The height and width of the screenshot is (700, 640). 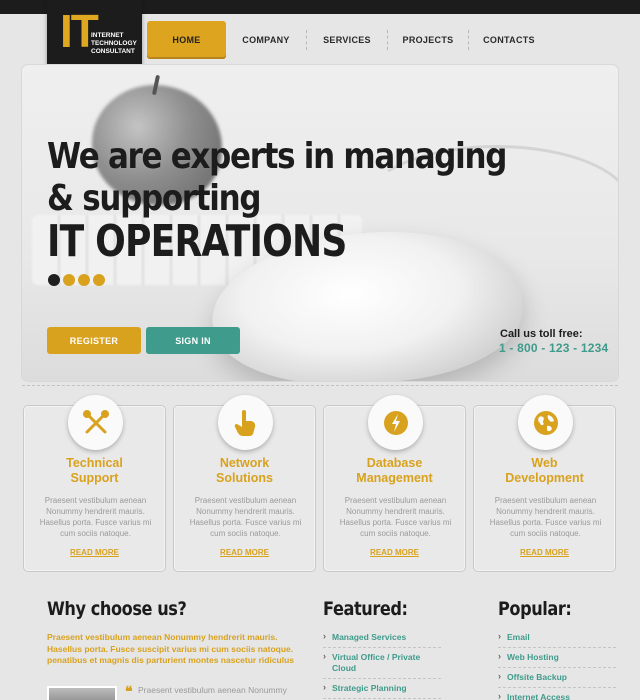 I want to click on service-title: Database Management, so click(x=394, y=470).